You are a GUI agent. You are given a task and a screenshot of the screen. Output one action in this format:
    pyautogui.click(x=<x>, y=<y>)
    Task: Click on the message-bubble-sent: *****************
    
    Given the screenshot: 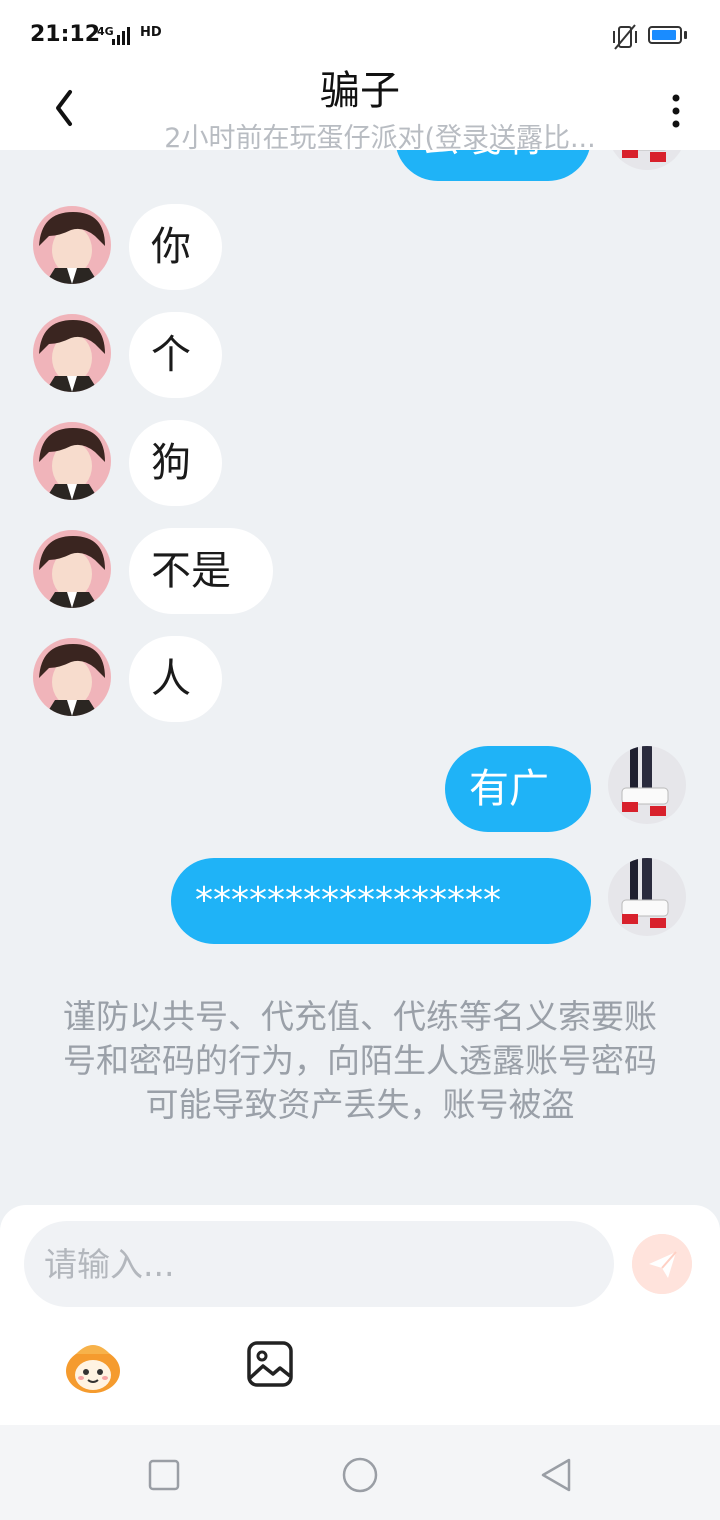 What is the action you would take?
    pyautogui.click(x=381, y=901)
    